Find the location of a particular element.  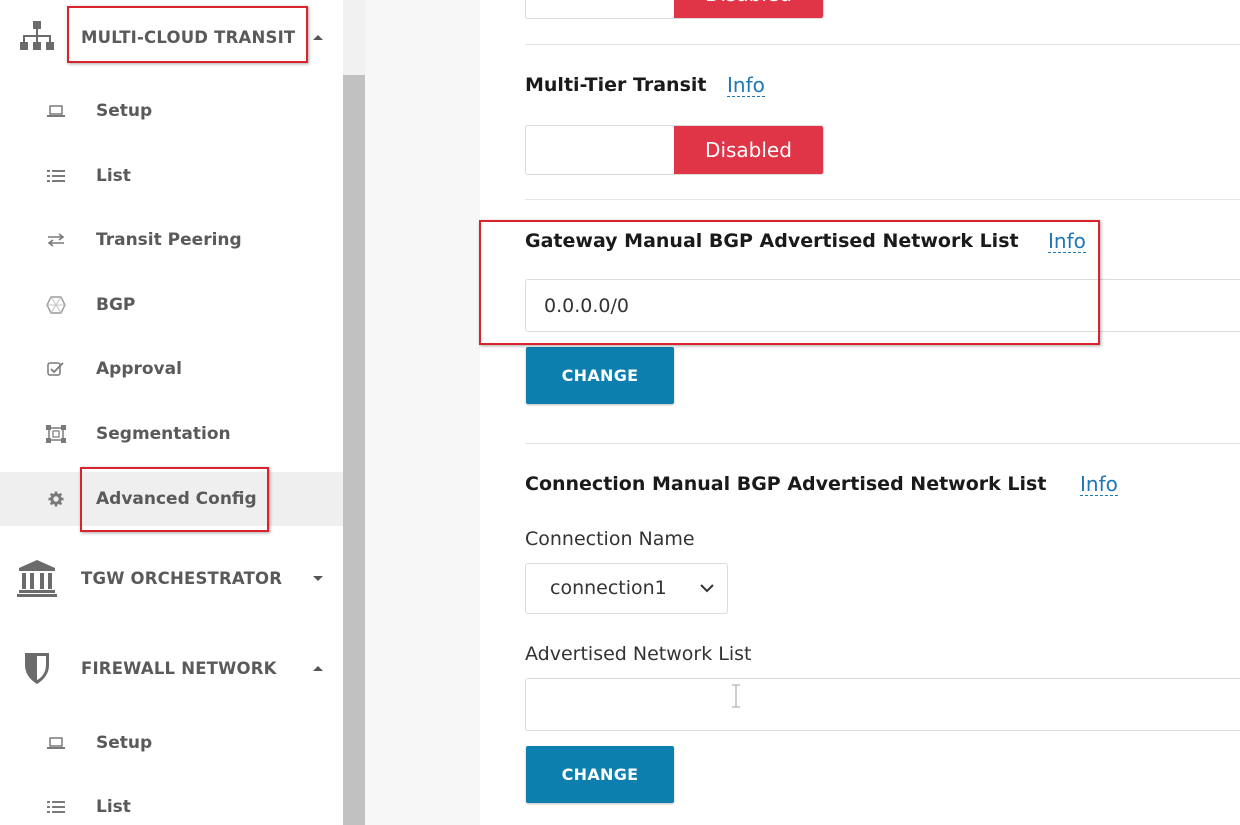

sidebar-item-transit-peering: Transit Peering is located at coordinates (171, 240).